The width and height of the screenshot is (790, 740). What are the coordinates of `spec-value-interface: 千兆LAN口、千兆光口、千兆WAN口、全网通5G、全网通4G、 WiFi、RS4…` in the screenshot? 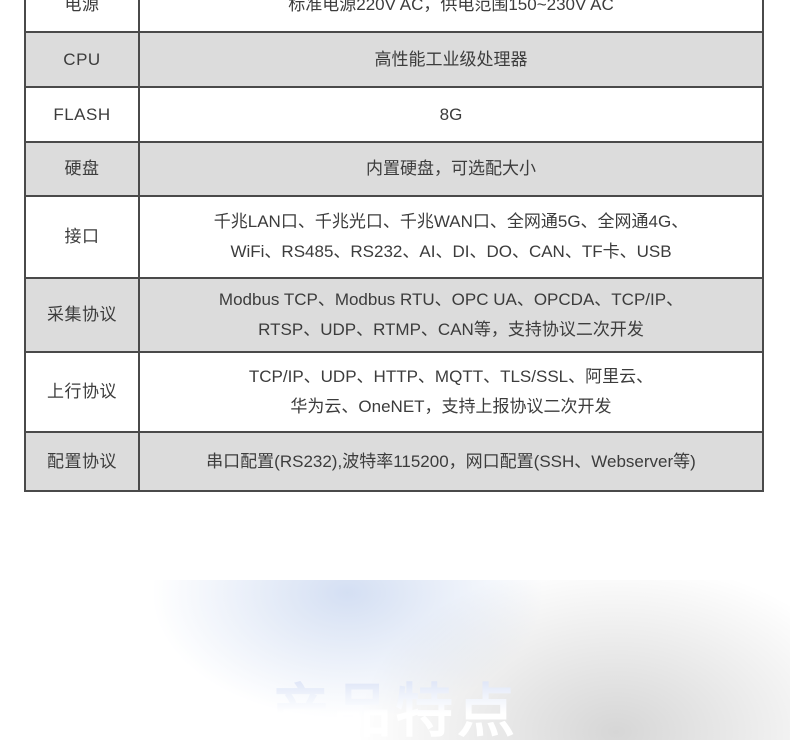 It's located at (451, 237).